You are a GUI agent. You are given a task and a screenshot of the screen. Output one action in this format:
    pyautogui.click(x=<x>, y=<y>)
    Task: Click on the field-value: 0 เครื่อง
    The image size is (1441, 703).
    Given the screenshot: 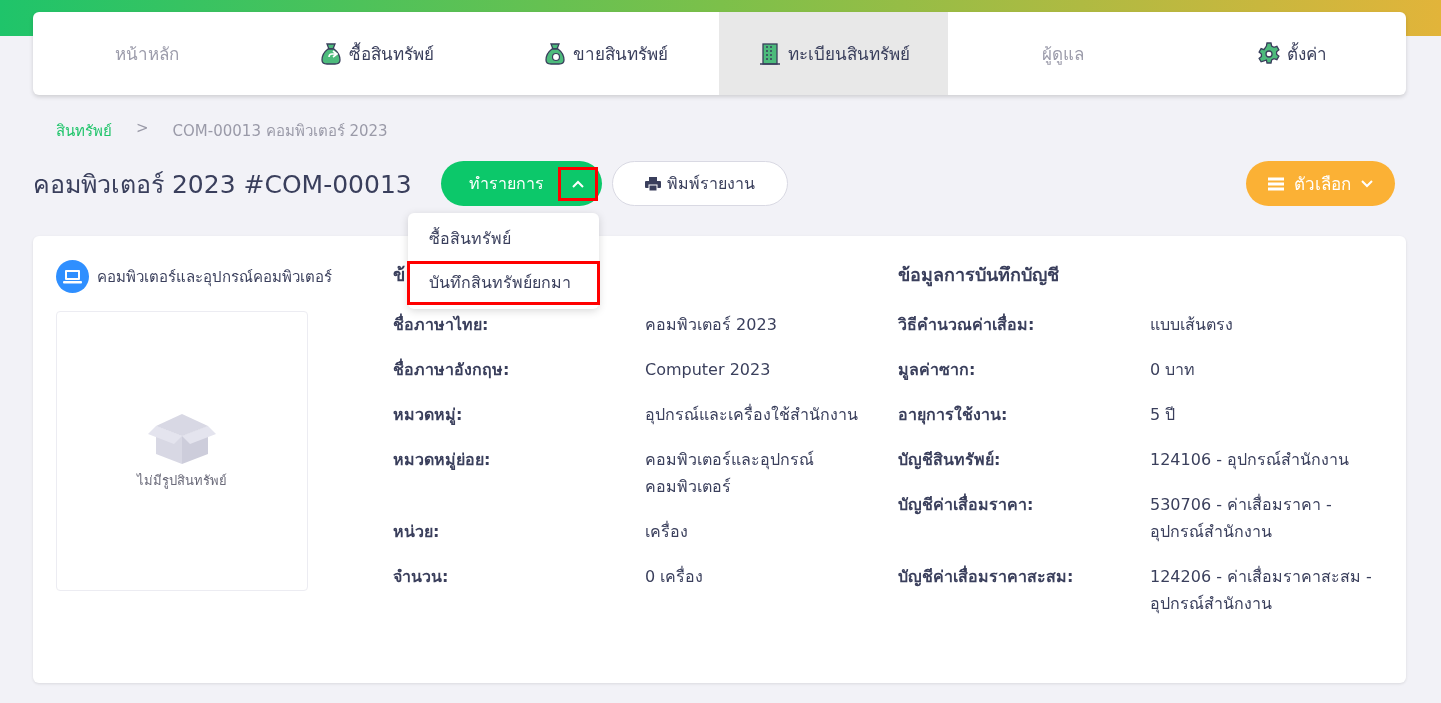 What is the action you would take?
    pyautogui.click(x=675, y=576)
    